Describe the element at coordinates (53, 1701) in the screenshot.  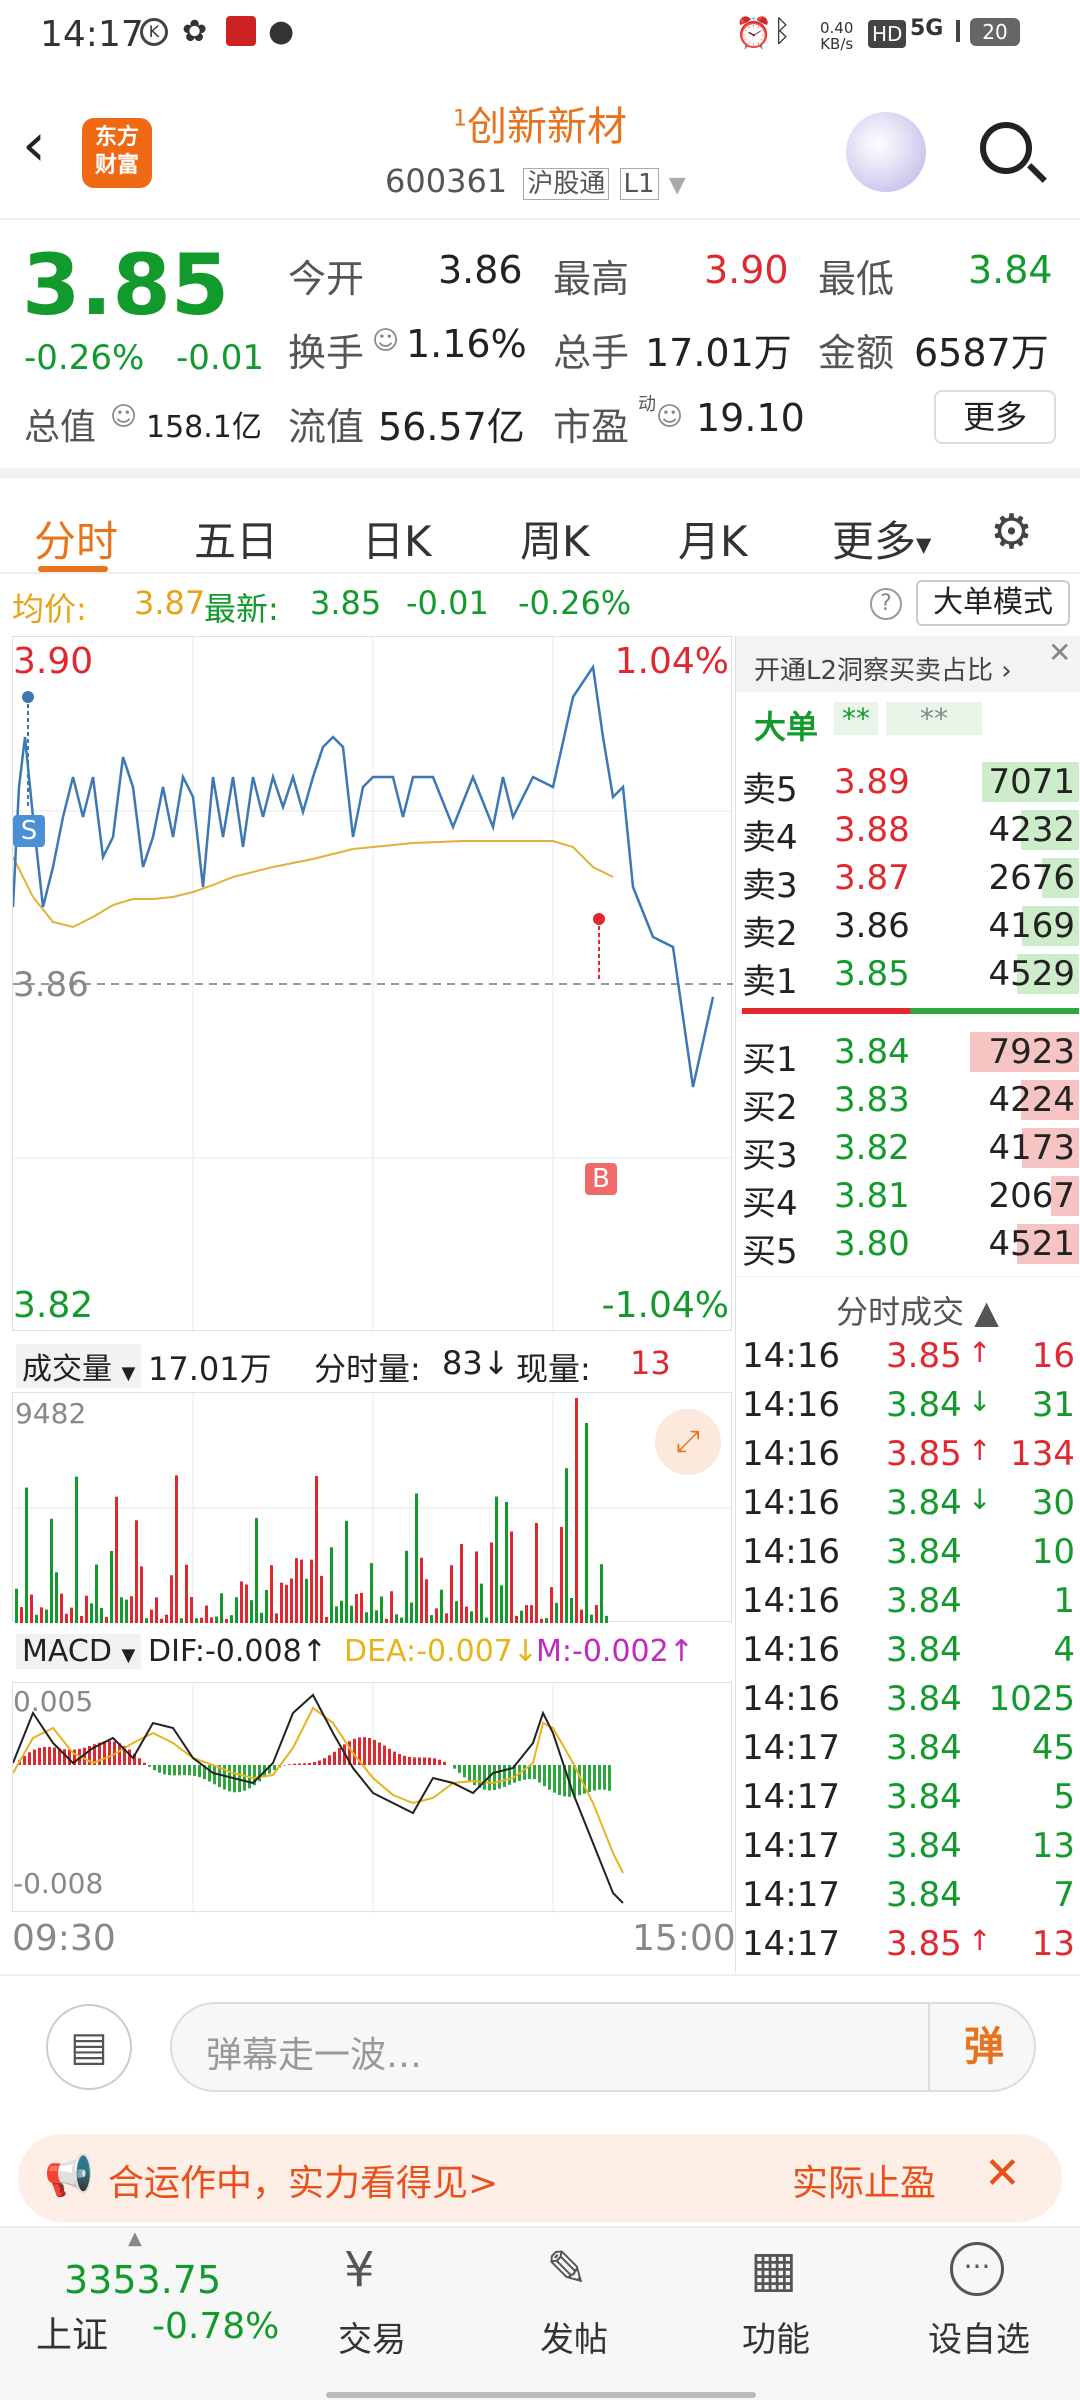
I see `macd-top-label: 0.005` at that location.